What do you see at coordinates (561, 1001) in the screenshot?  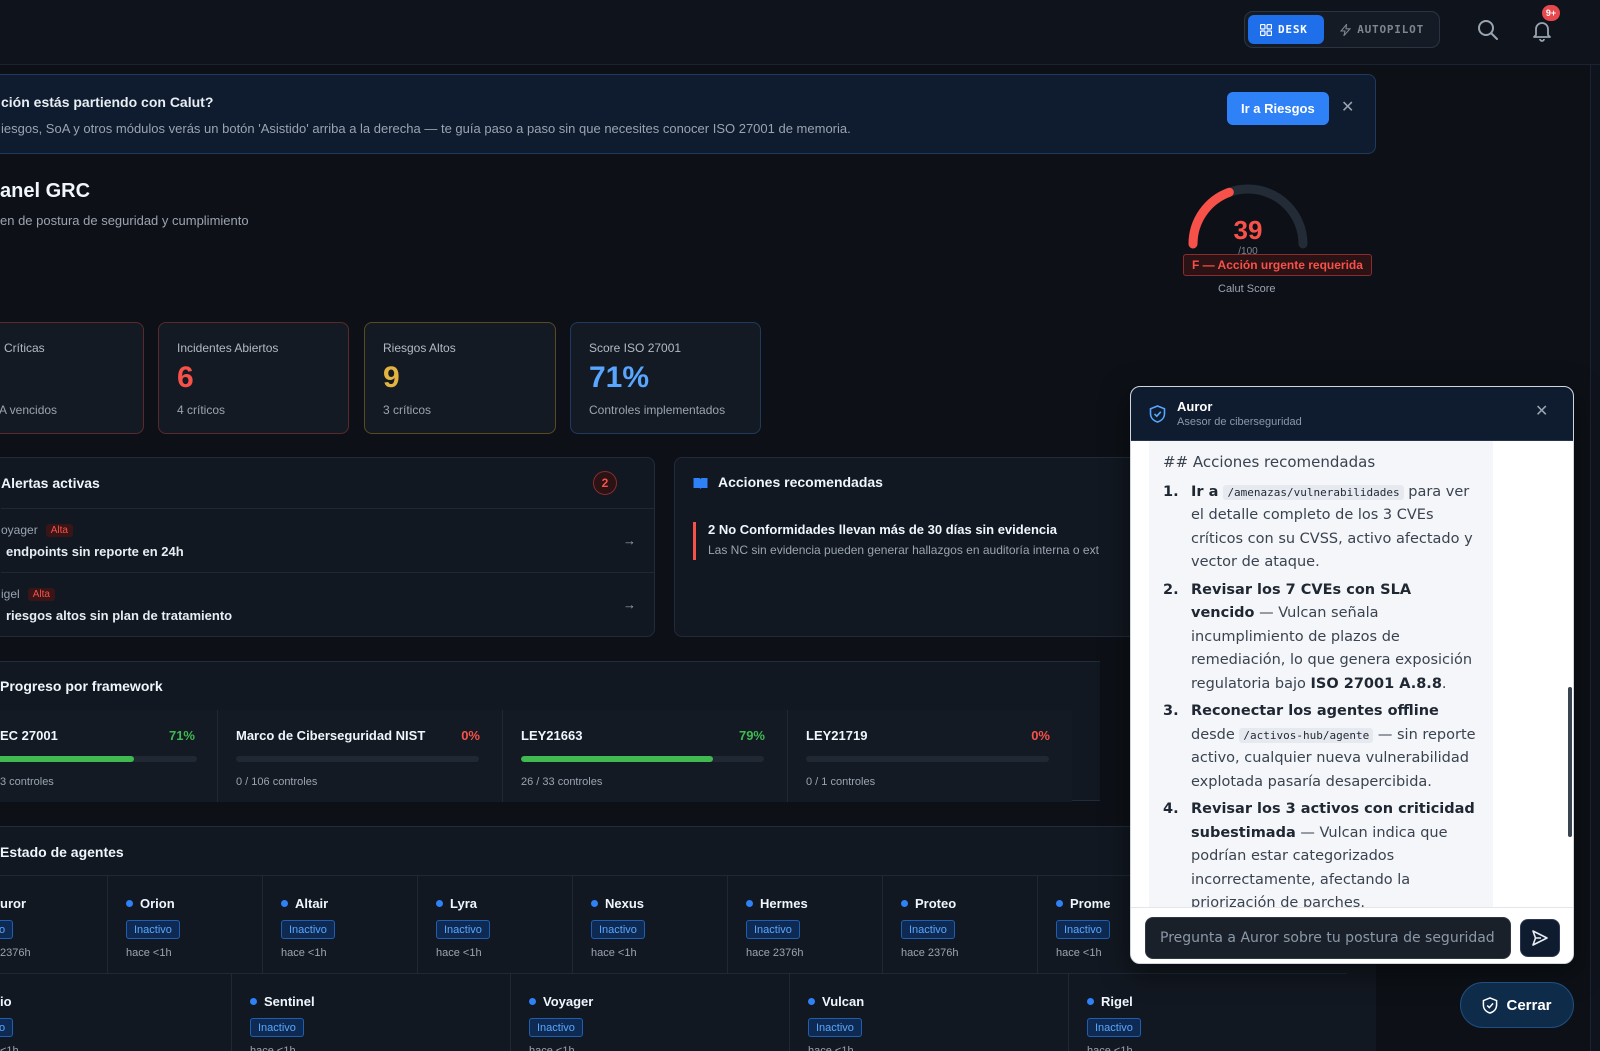 I see `agent-name: Voyager` at bounding box center [561, 1001].